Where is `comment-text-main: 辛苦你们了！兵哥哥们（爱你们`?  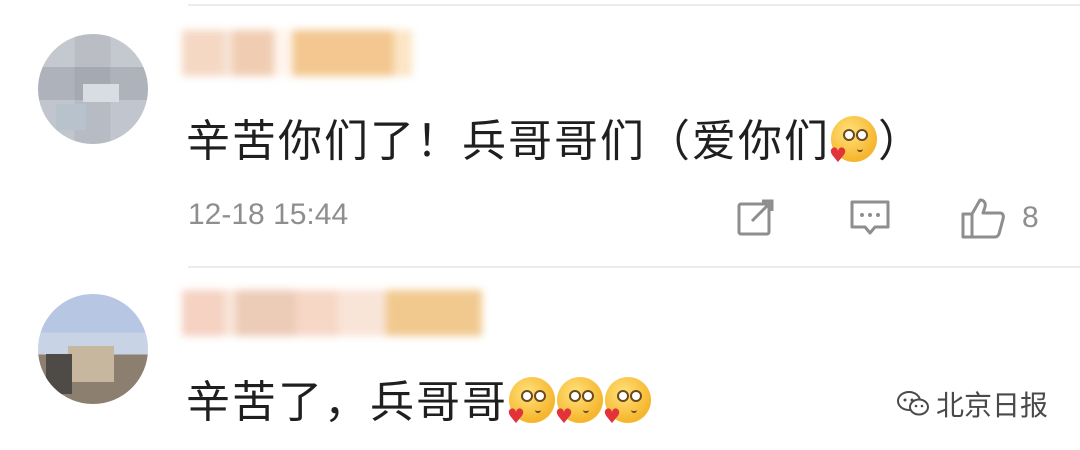 comment-text-main: 辛苦你们了！兵哥哥们（爱你们 is located at coordinates (508, 141).